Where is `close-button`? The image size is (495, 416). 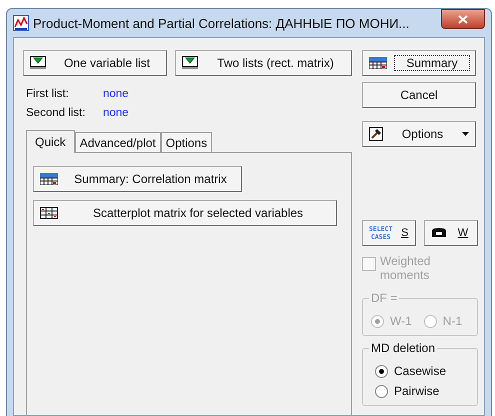 close-button is located at coordinates (463, 19).